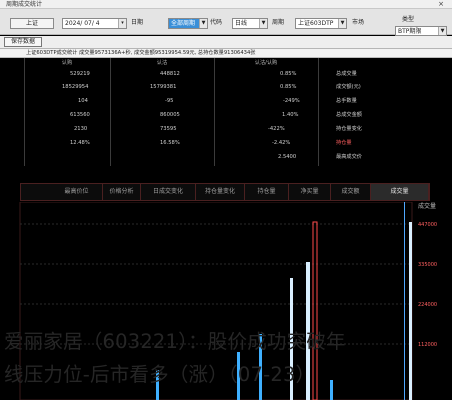 This screenshot has width=452, height=400. I want to click on row-label: 最高成交价, so click(349, 157).